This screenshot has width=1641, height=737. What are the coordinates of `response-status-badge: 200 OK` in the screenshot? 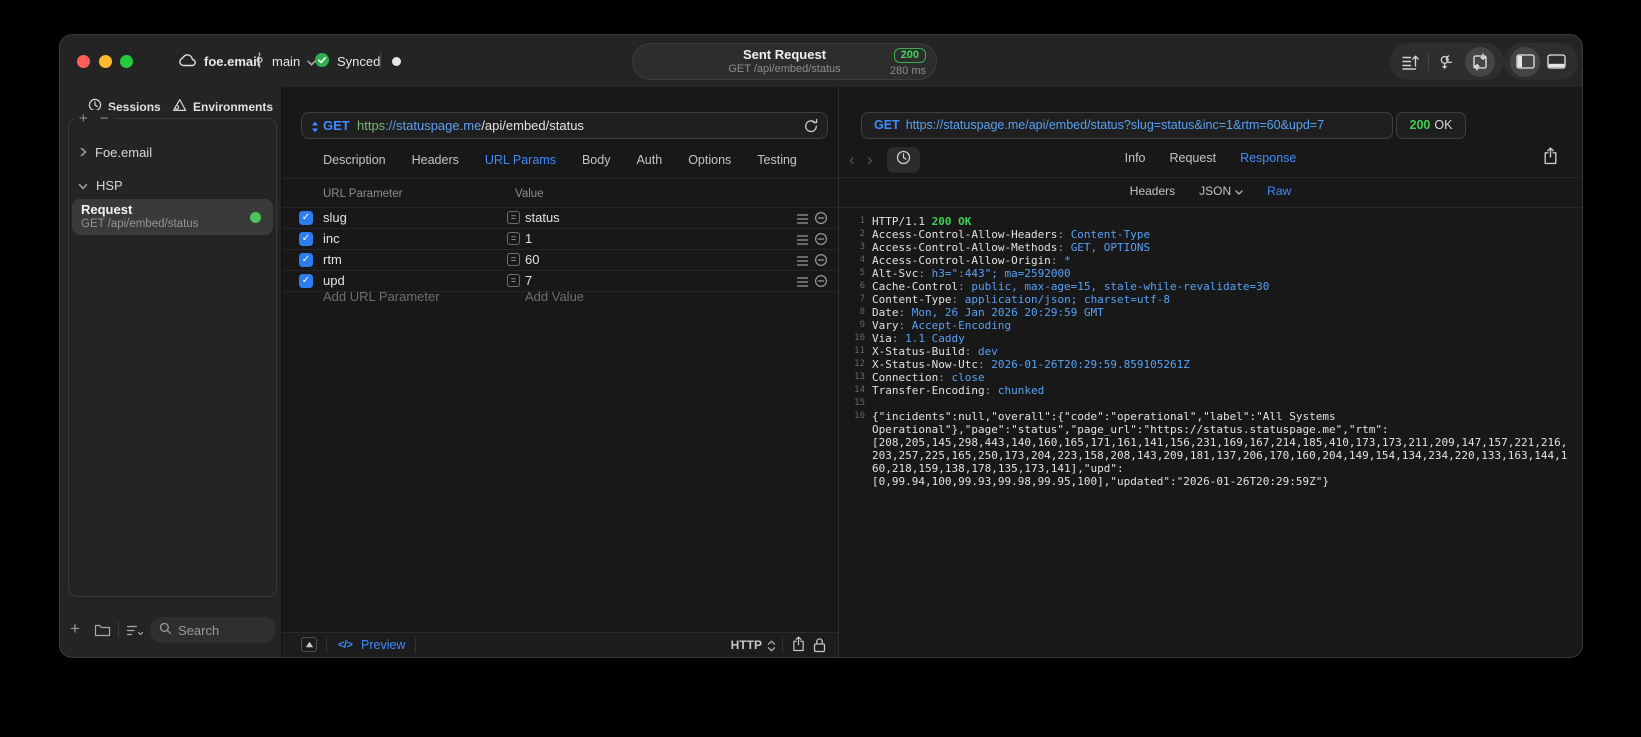 It's located at (1431, 125).